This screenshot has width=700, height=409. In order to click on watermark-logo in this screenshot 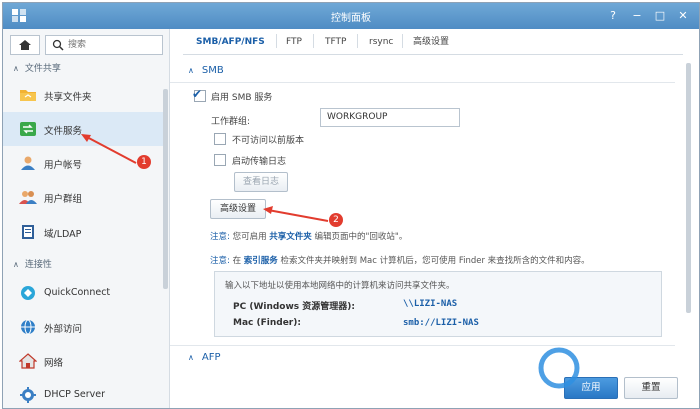, I will do `click(559, 368)`.